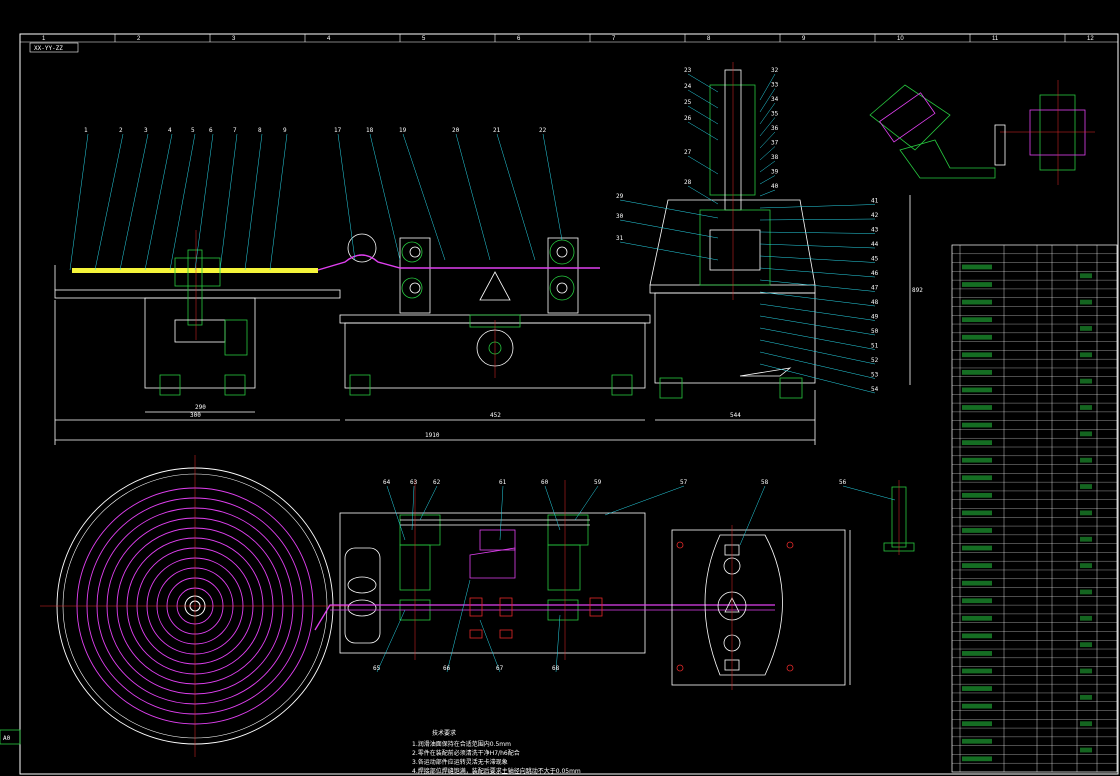  What do you see at coordinates (900, 39) in the screenshot?
I see `grid-number: 10` at bounding box center [900, 39].